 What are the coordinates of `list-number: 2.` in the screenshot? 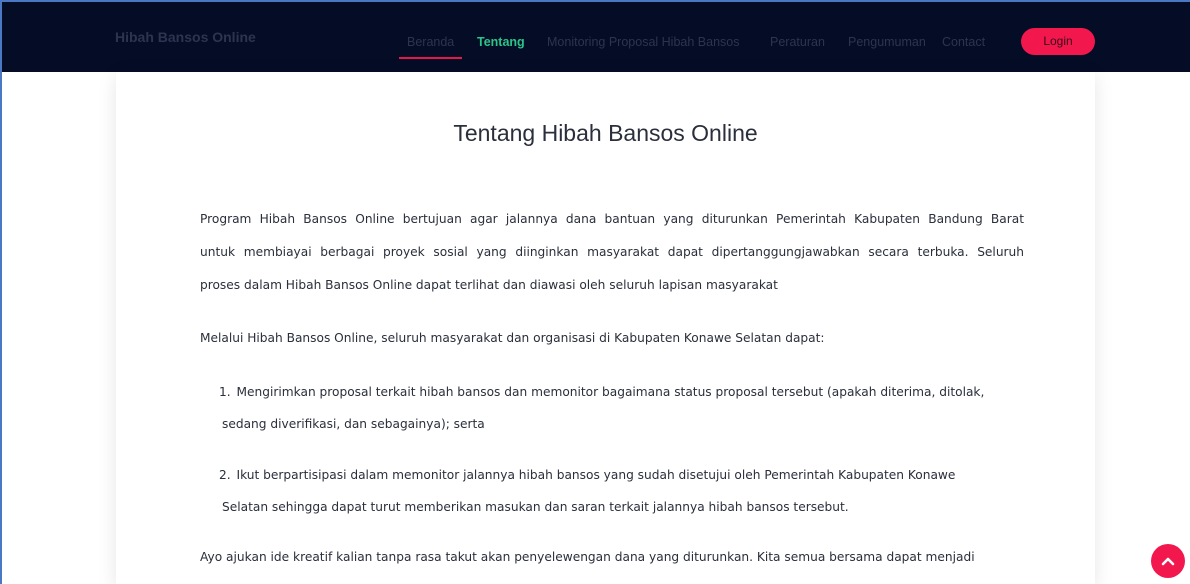 It's located at (225, 475).